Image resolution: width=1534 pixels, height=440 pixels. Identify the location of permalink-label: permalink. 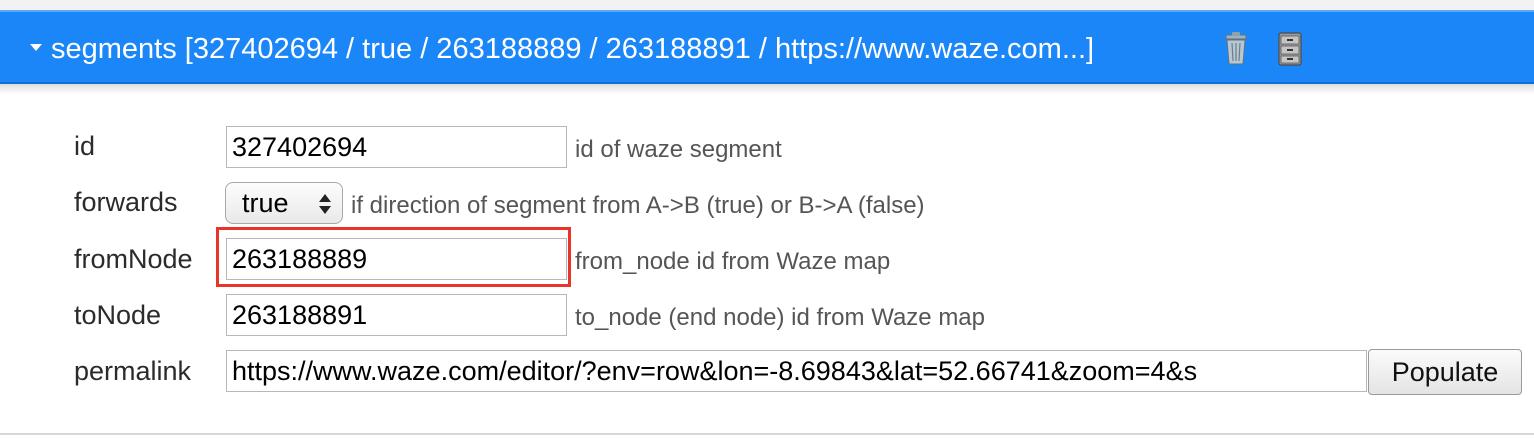
(133, 371).